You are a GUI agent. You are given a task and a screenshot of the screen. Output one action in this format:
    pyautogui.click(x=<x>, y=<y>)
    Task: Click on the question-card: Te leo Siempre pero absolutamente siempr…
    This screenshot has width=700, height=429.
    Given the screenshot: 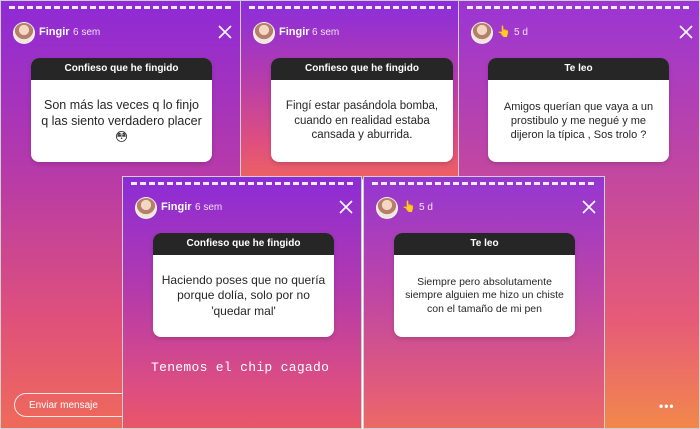 What is the action you would take?
    pyautogui.click(x=484, y=285)
    